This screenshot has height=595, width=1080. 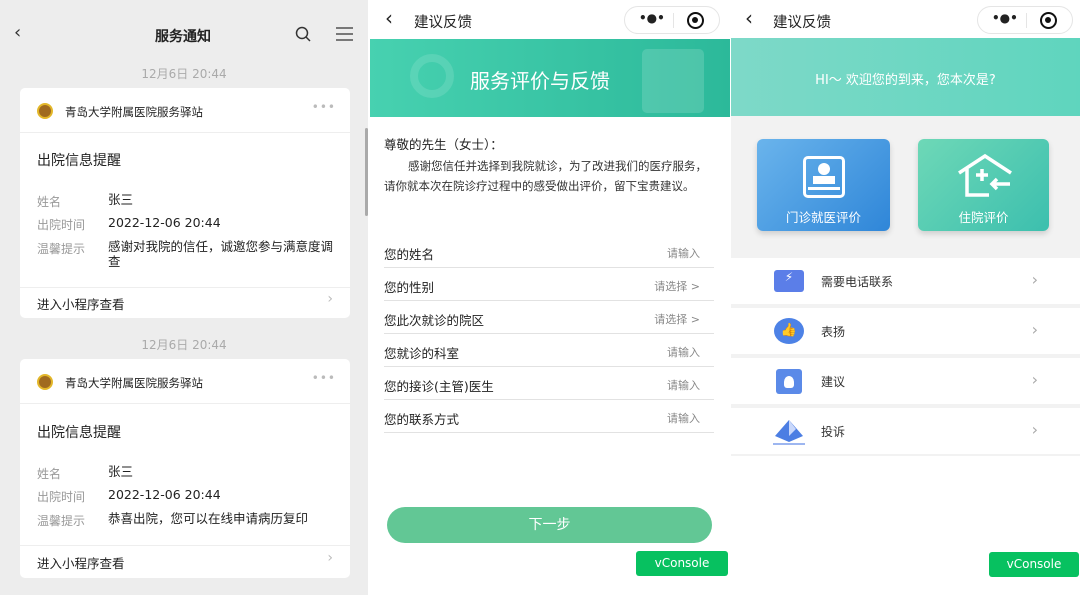 I want to click on hospital-house-icon, so click(x=985, y=175).